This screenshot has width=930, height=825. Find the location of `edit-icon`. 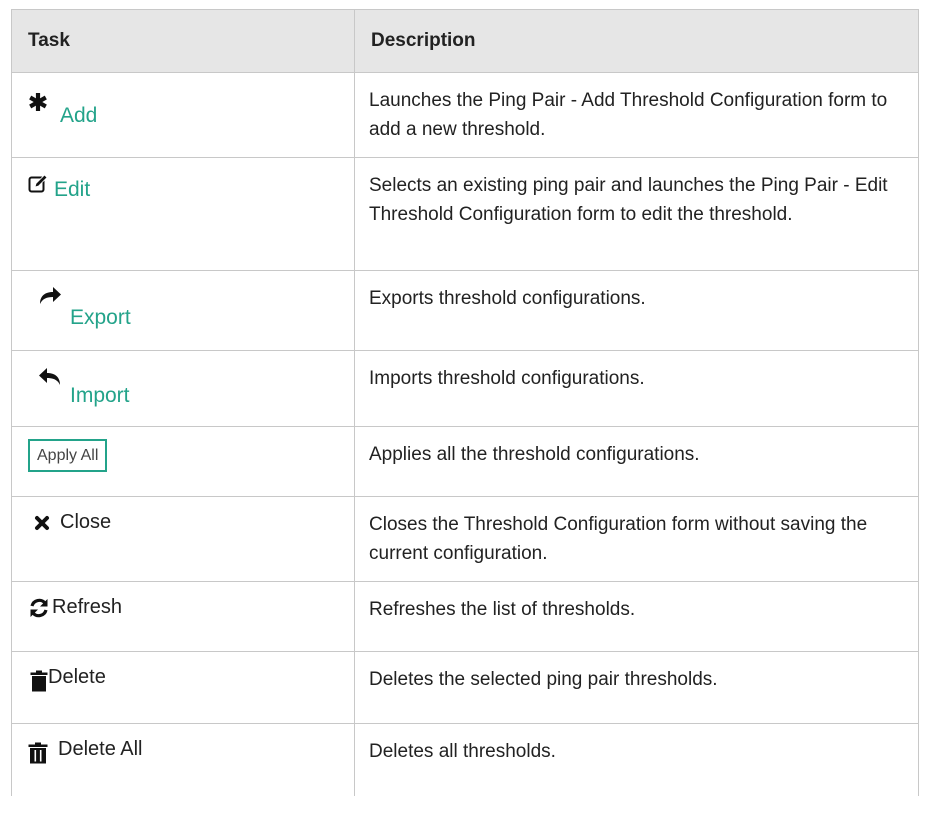

edit-icon is located at coordinates (38, 184).